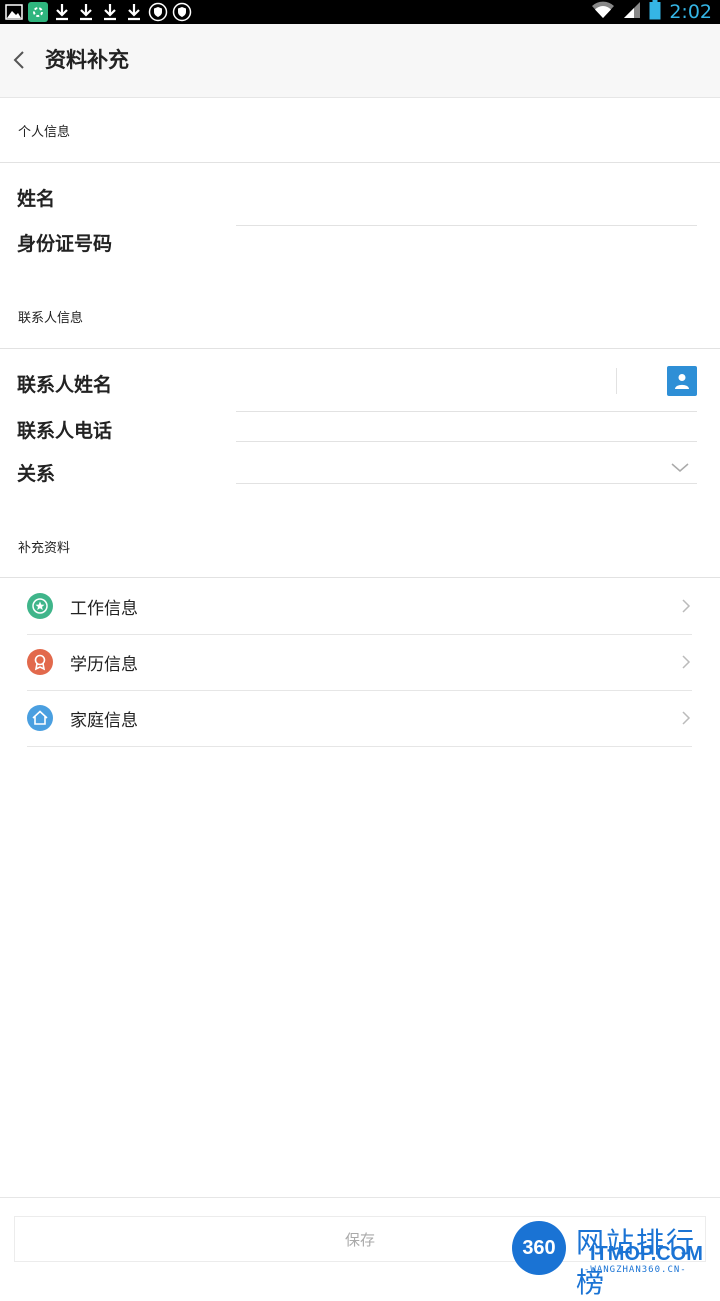 The height and width of the screenshot is (1301, 720). Describe the element at coordinates (51, 318) in the screenshot. I see `section-title-contact: 联系人信息` at that location.